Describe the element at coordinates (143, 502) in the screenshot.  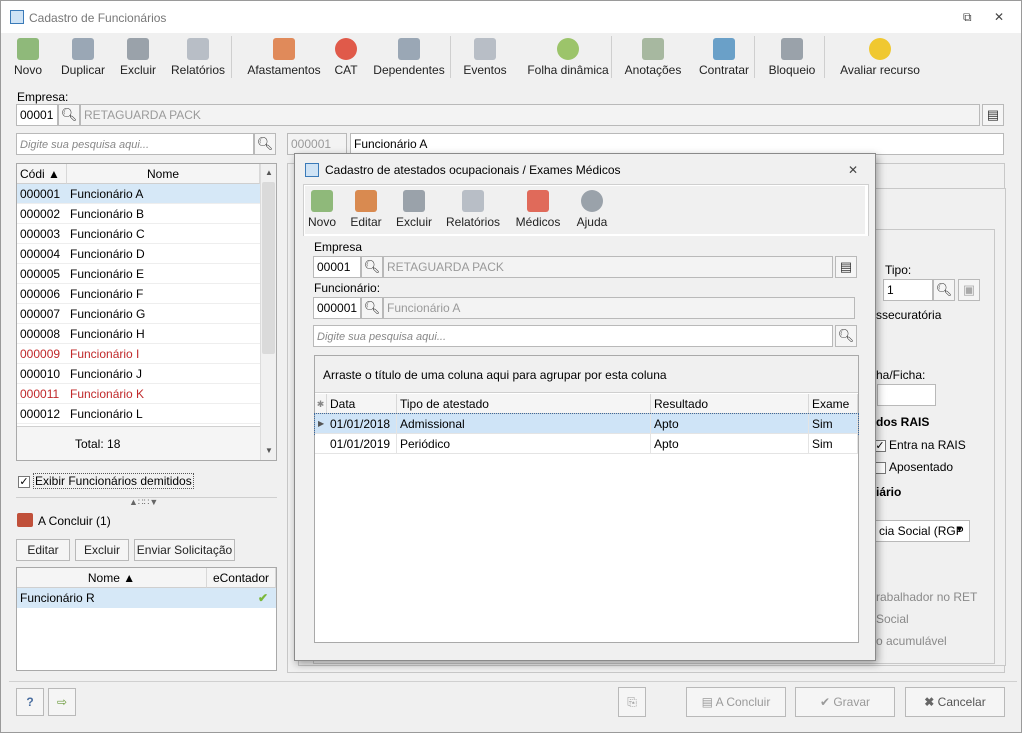
I see `splitter-grip-icon: ▲∷∷▼` at that location.